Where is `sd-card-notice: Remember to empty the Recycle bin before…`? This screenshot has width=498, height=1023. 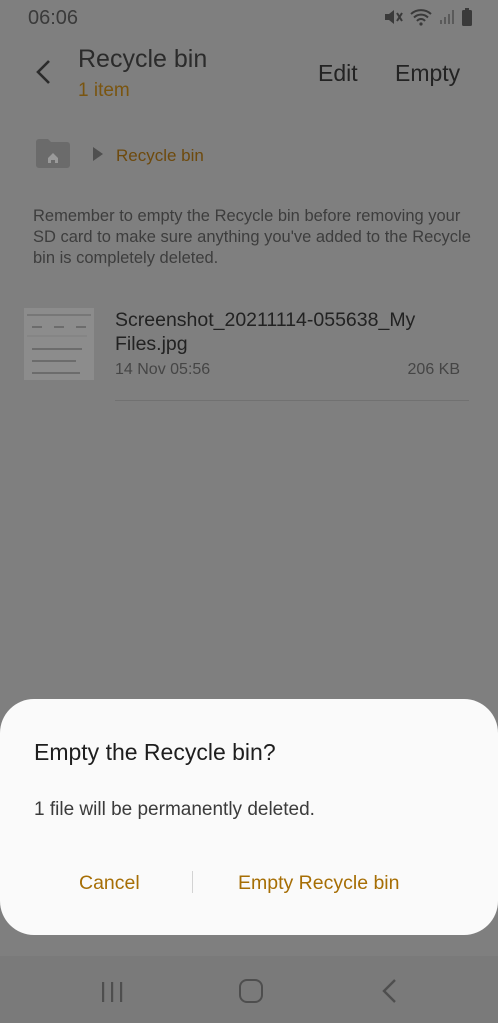
sd-card-notice: Remember to empty the Recycle bin before… is located at coordinates (252, 237).